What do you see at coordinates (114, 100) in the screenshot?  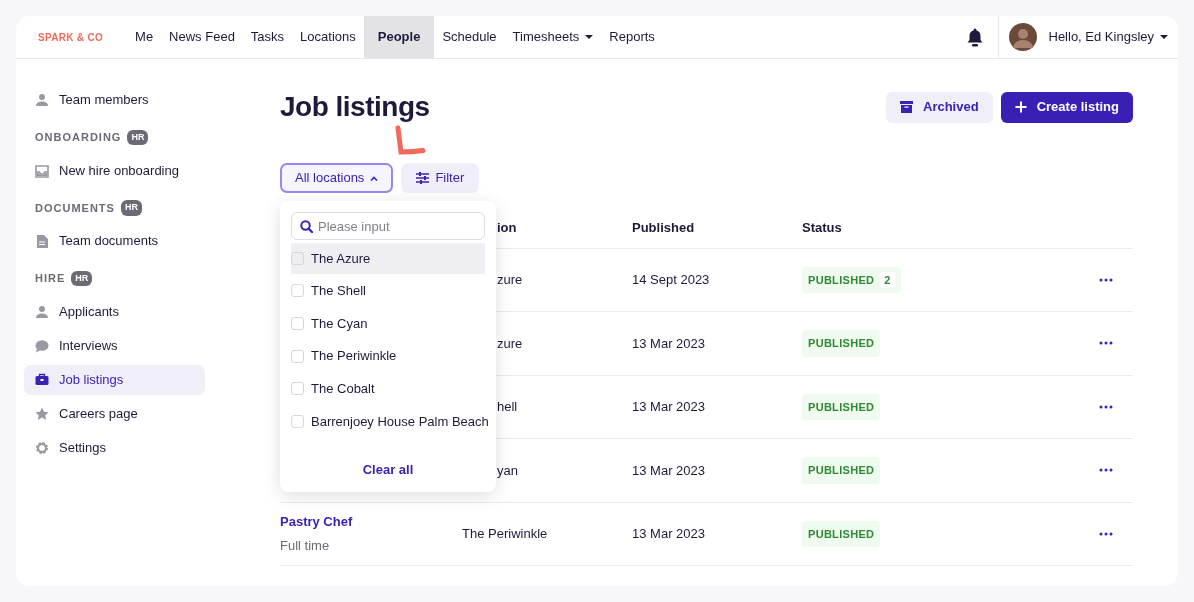 I see `sidebar-item: Team members` at bounding box center [114, 100].